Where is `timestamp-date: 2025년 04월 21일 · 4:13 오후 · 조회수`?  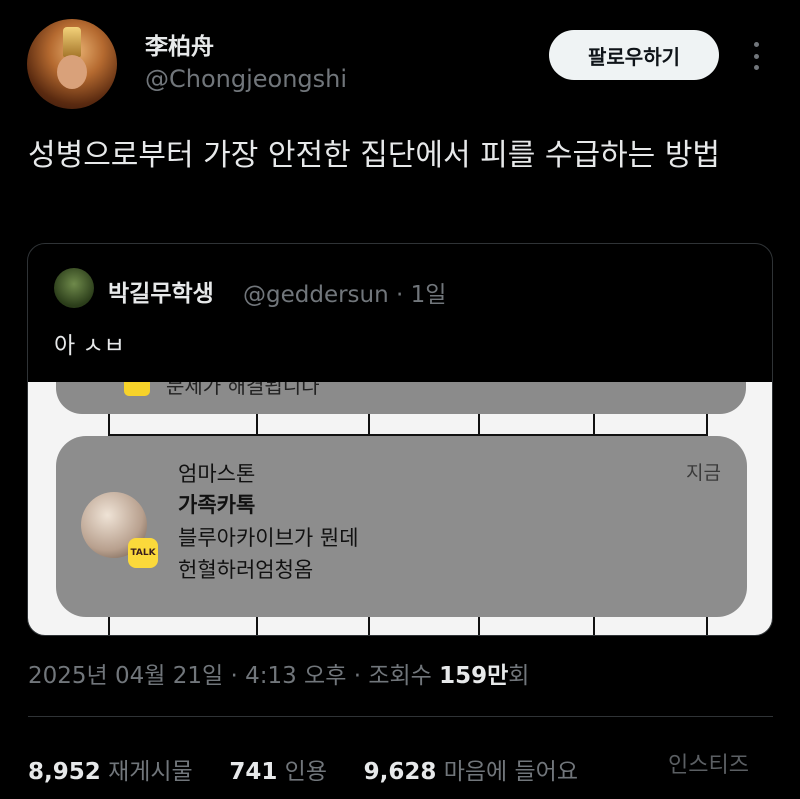
timestamp-date: 2025년 04월 21일 · 4:13 오후 · 조회수 is located at coordinates (234, 676).